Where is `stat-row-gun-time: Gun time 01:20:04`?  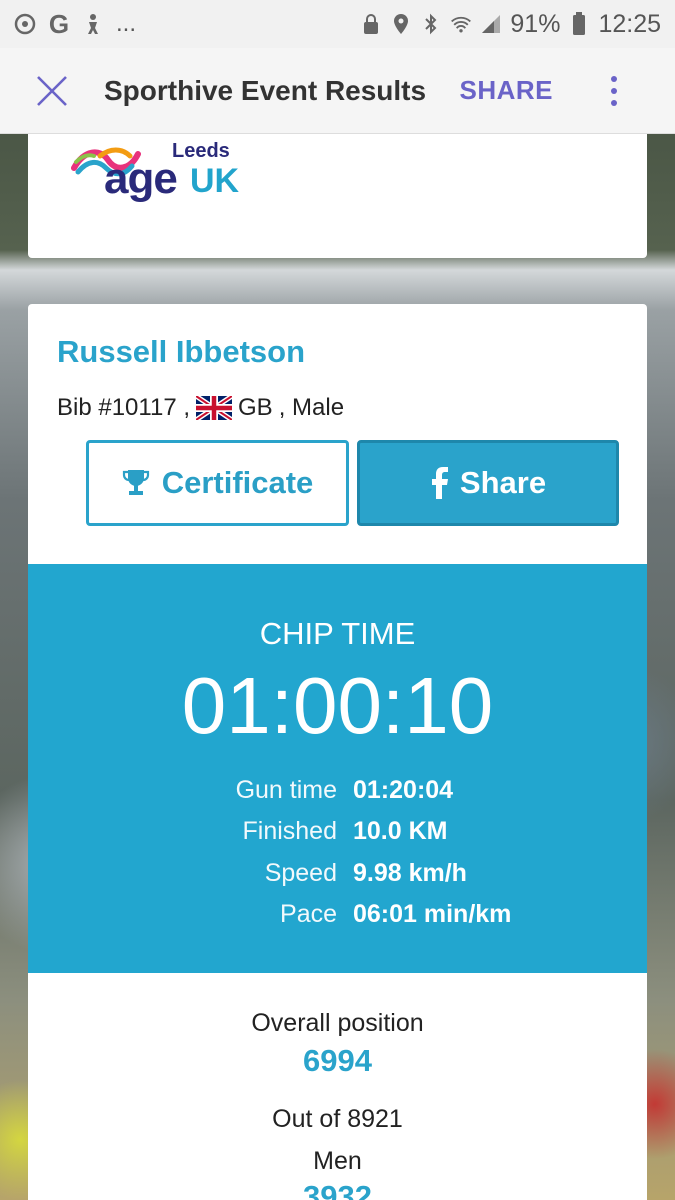 stat-row-gun-time: Gun time 01:20:04 is located at coordinates (337, 796).